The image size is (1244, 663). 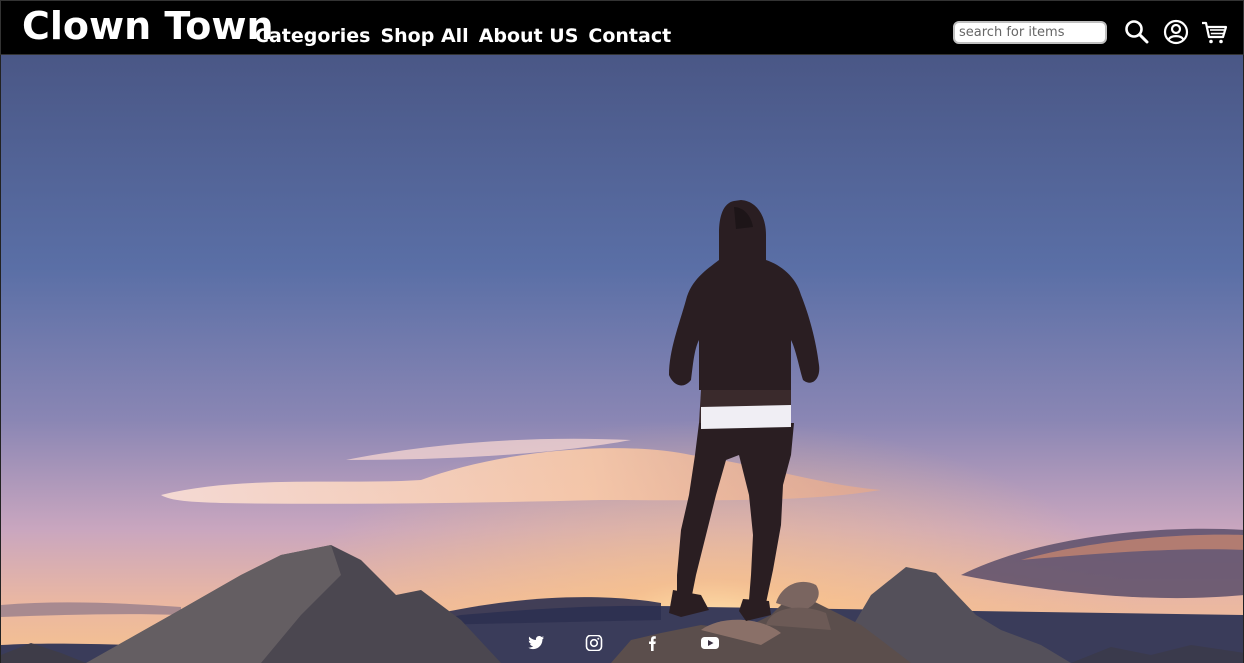 I want to click on nav-shop-all: Shop All, so click(x=424, y=36).